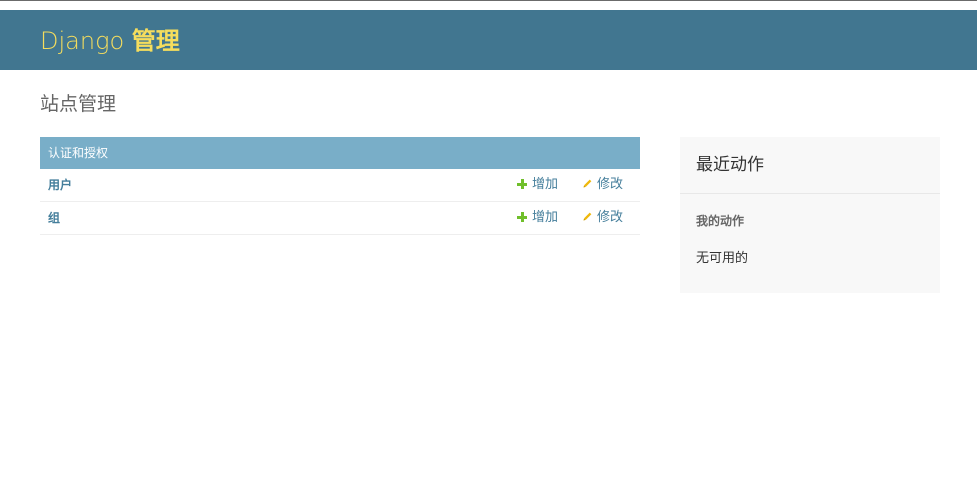 The image size is (977, 488). Describe the element at coordinates (730, 165) in the screenshot. I see `recent-actions-title: 最近动作` at that location.